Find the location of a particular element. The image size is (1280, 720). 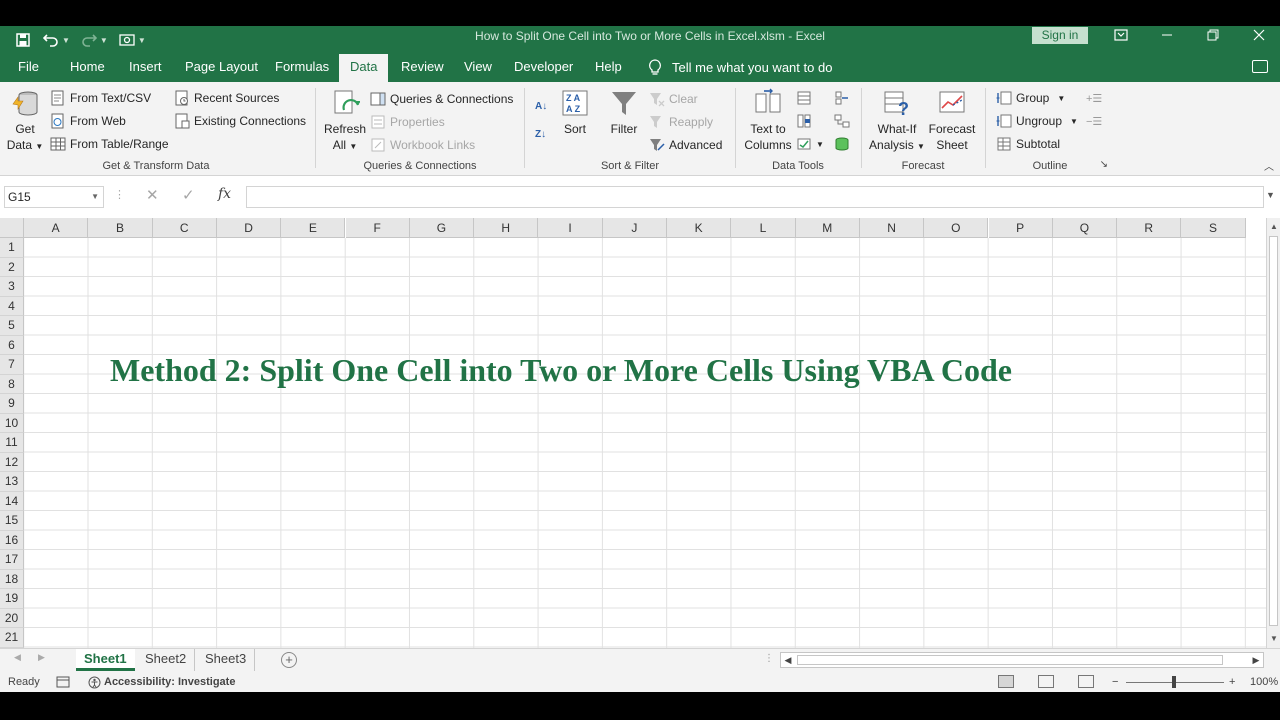

row-header: 15 is located at coordinates (12, 521).